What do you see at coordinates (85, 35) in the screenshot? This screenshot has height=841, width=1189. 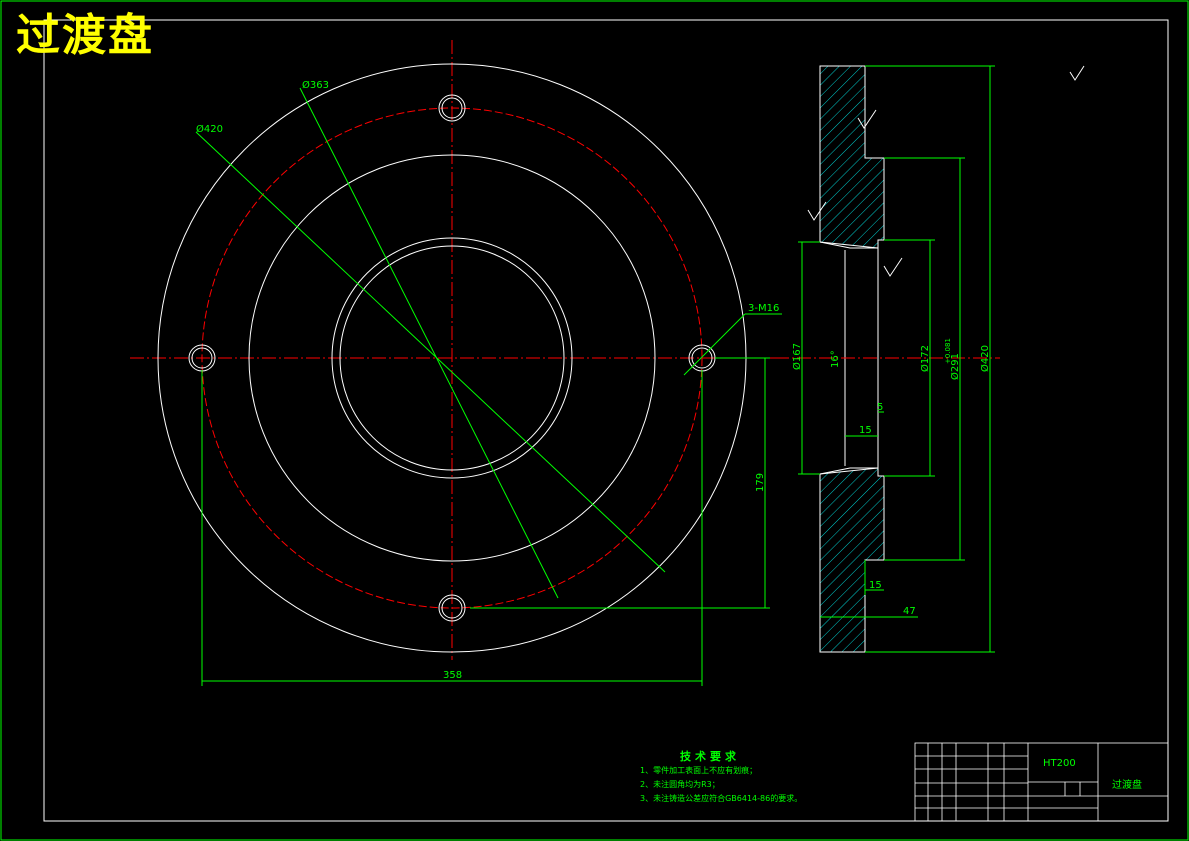 I see `drawing-title: 过渡盘` at bounding box center [85, 35].